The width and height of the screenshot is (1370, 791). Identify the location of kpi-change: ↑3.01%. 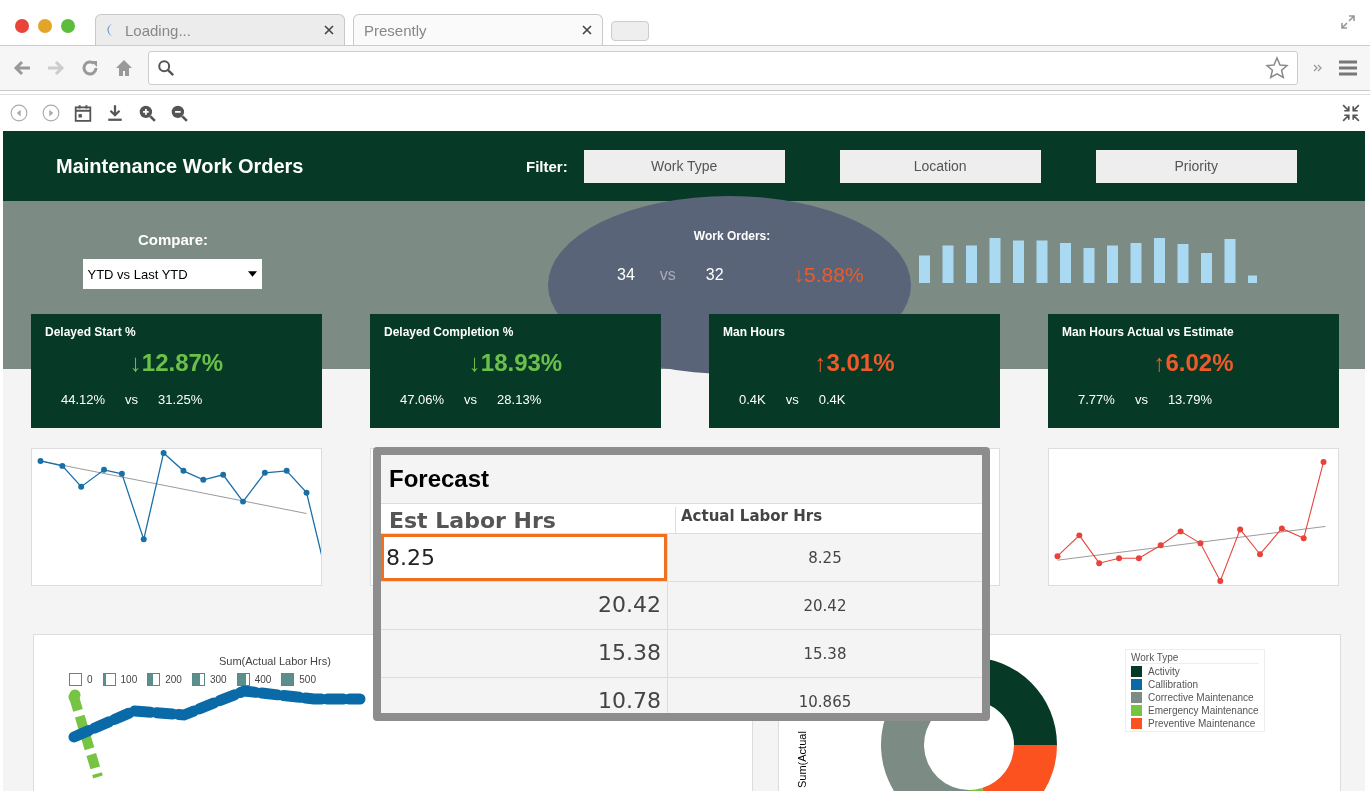
(854, 363).